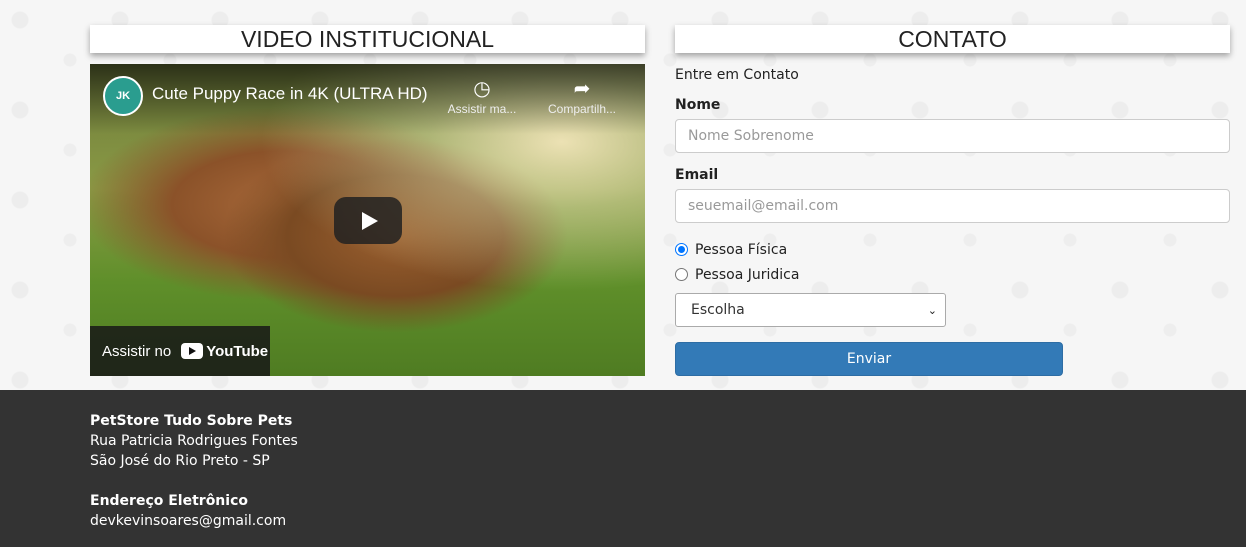  I want to click on radio-checked-icon, so click(681, 249).